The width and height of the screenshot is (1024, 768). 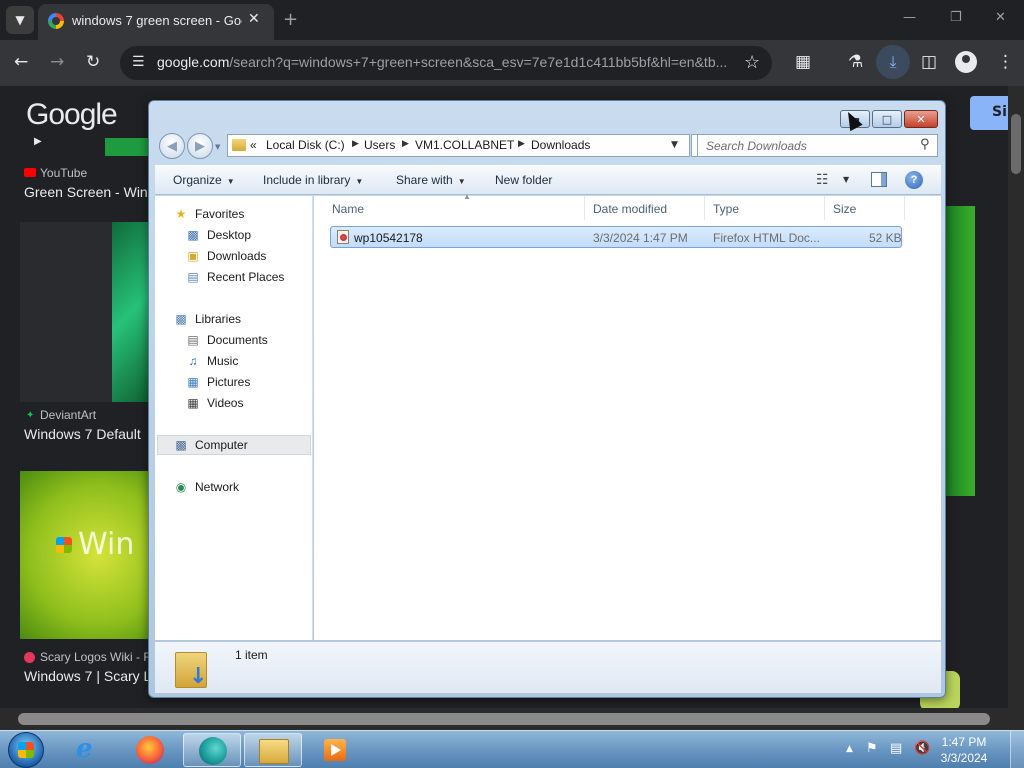 I want to click on pictures-icon: ▦, so click(x=193, y=382).